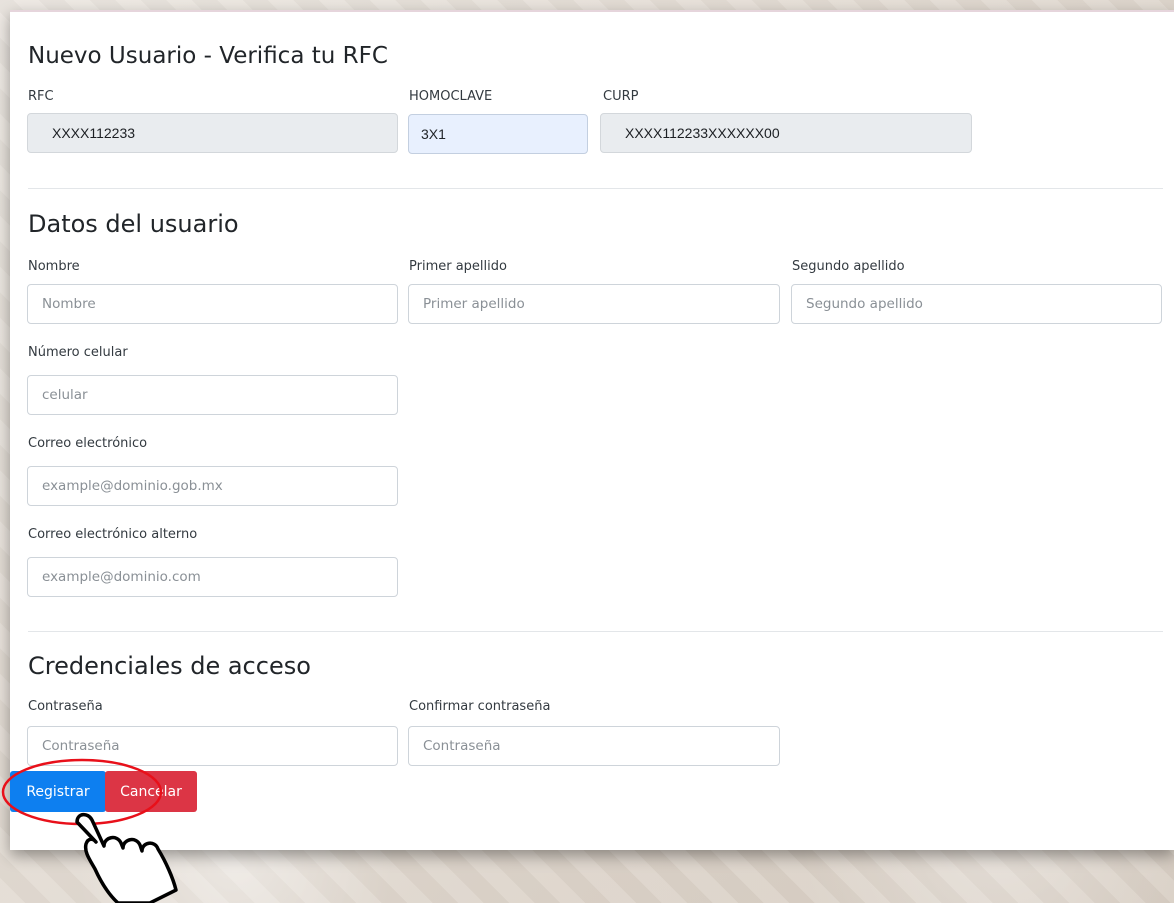 This screenshot has width=1174, height=903. What do you see at coordinates (480, 706) in the screenshot?
I see `confirm-password-label: Confirmar contraseña` at bounding box center [480, 706].